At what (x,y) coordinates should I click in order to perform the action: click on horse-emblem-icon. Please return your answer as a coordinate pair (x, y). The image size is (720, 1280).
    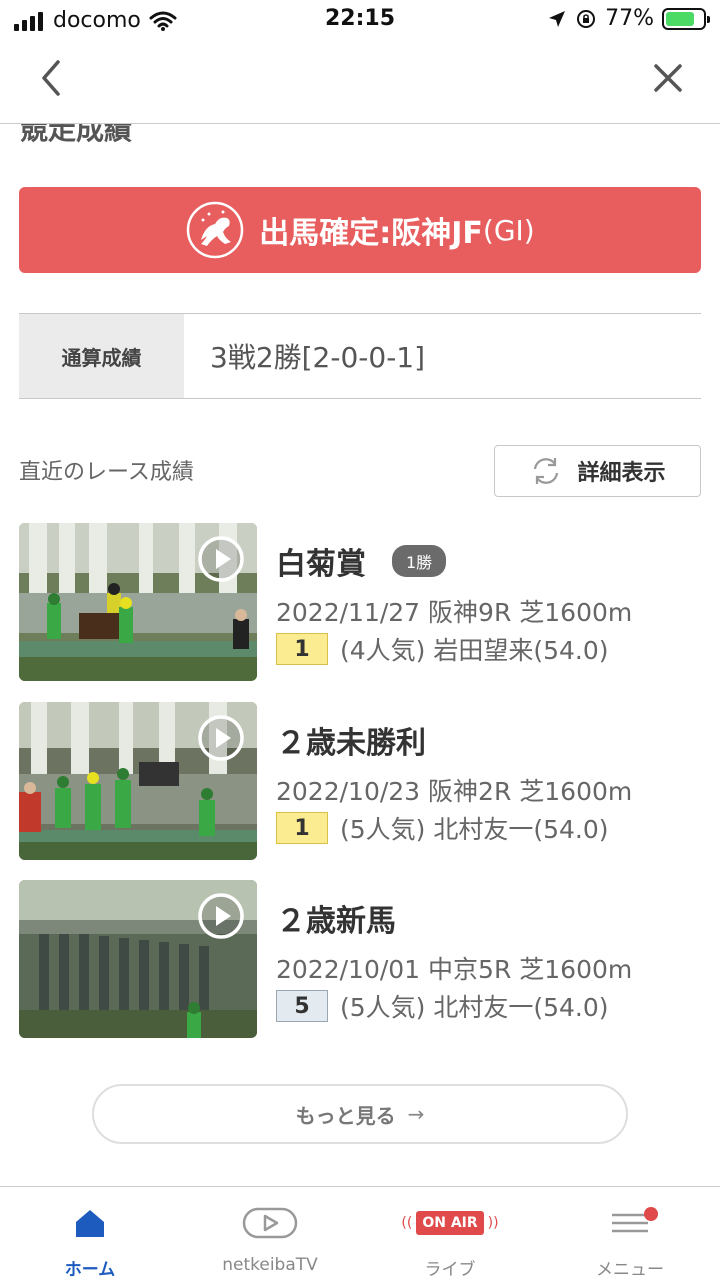
    Looking at the image, I should click on (215, 230).